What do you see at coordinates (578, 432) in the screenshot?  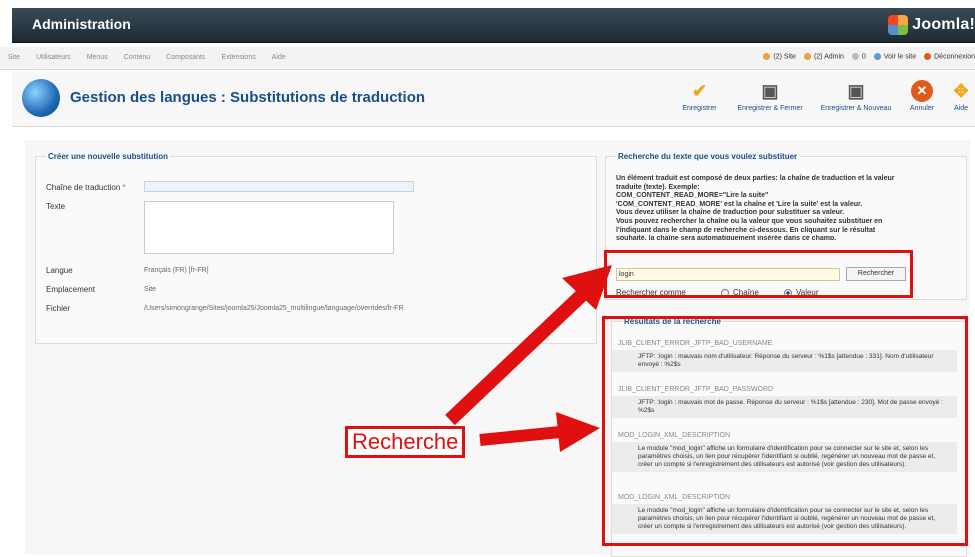 I see `arrow-right-head` at bounding box center [578, 432].